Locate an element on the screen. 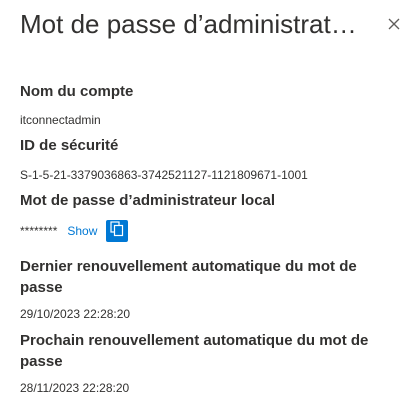 The height and width of the screenshot is (402, 410). last-rotation-value: 29/10/2023 22:28:20 is located at coordinates (75, 314).